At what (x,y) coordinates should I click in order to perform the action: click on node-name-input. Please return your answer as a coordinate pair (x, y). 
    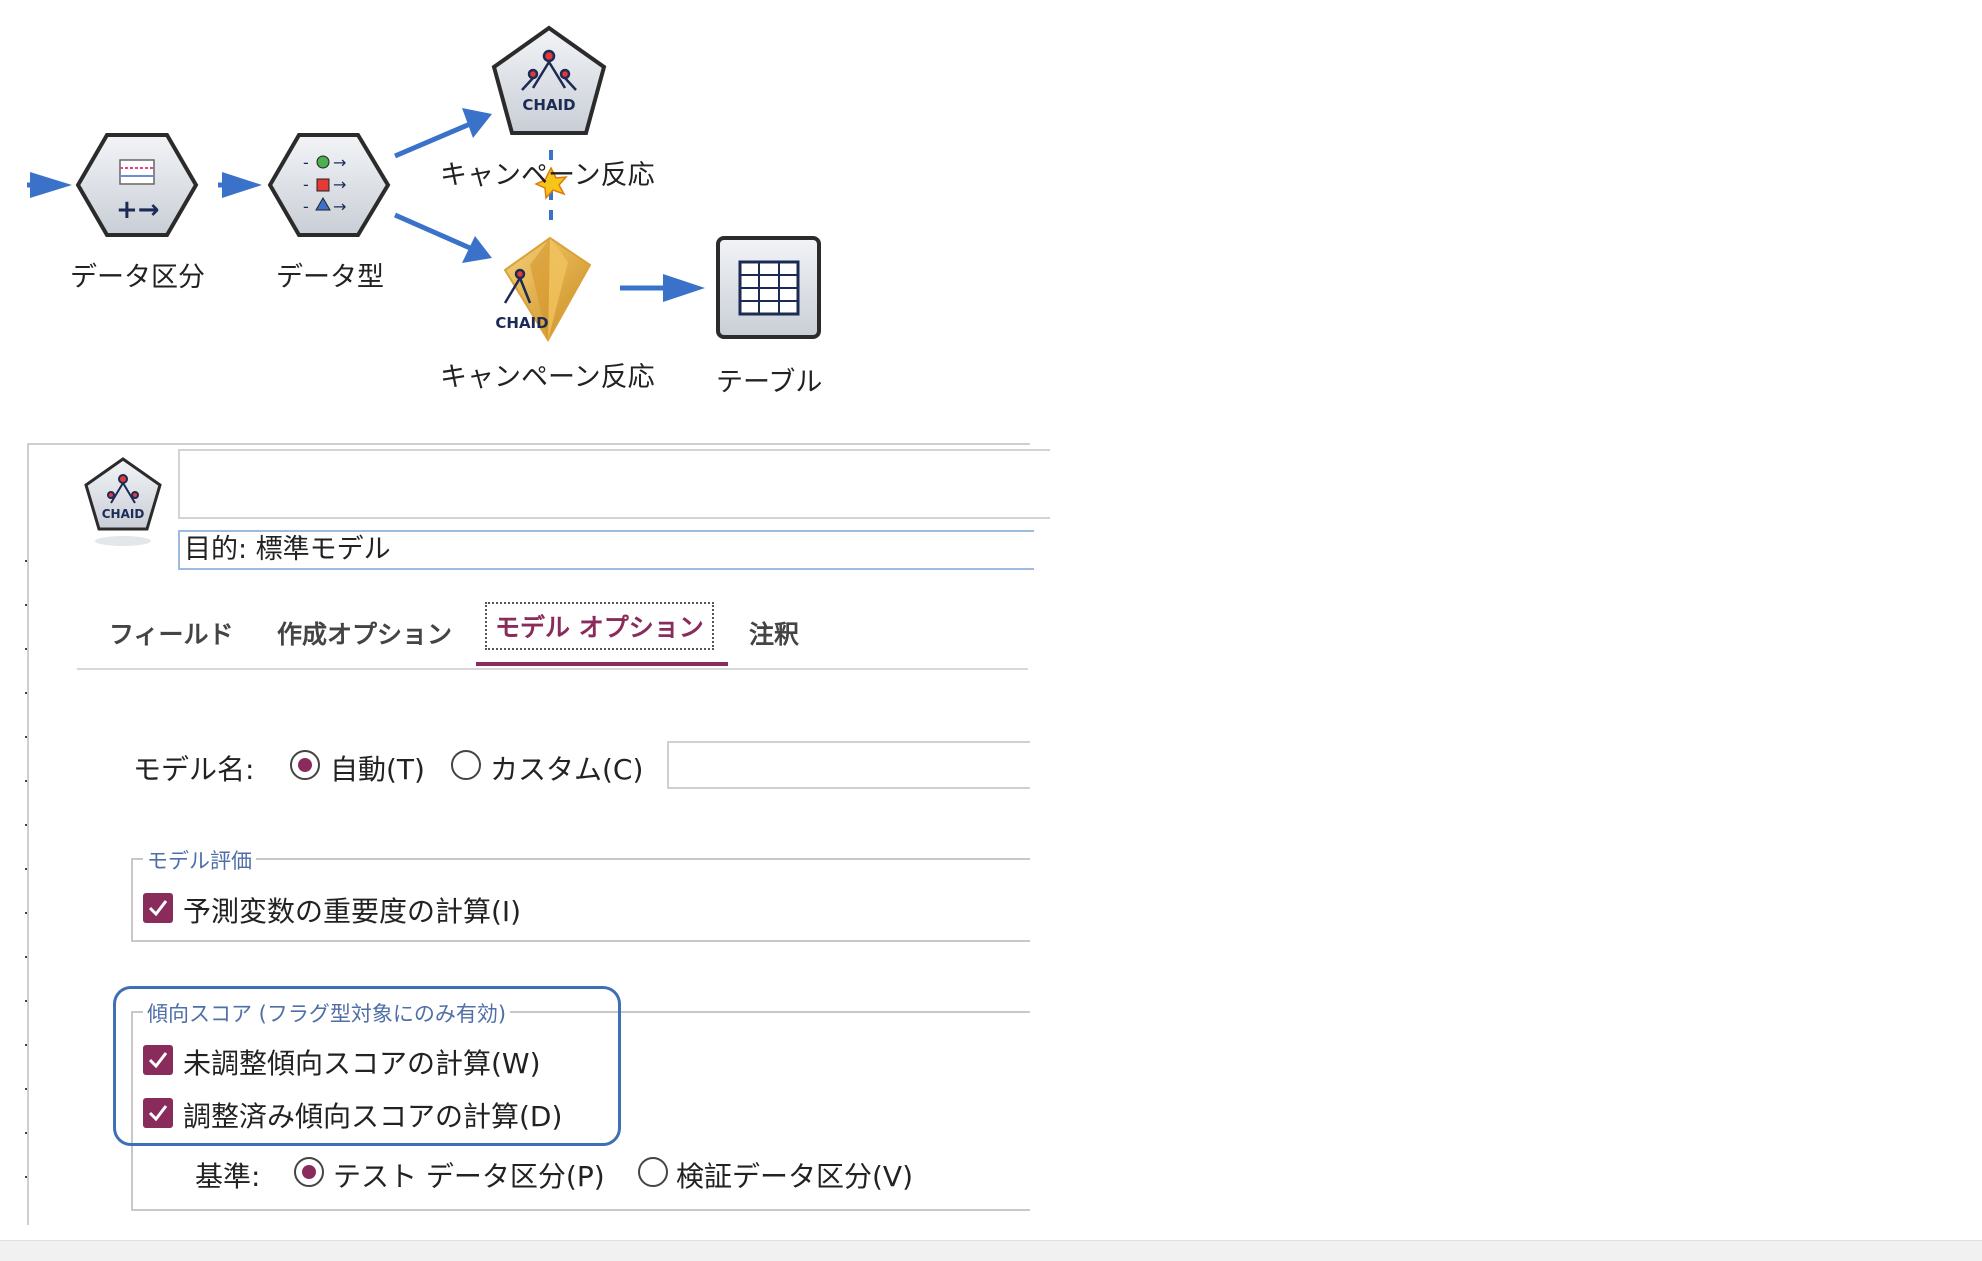
    Looking at the image, I should click on (614, 484).